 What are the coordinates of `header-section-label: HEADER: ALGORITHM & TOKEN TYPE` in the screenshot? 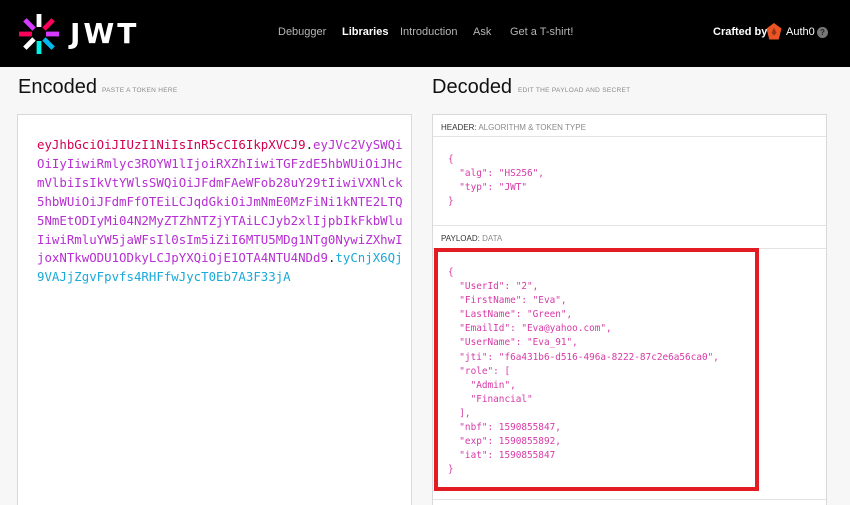 It's located at (513, 127).